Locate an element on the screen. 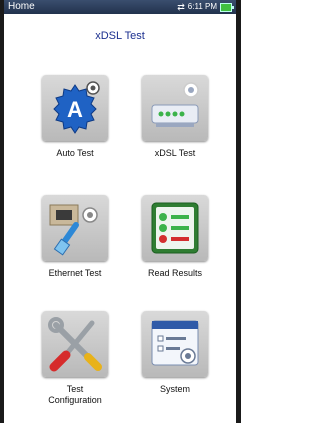 This screenshot has height=423, width=320. status-bar: Home ⇄ 6:11 PM is located at coordinates (120, 7).